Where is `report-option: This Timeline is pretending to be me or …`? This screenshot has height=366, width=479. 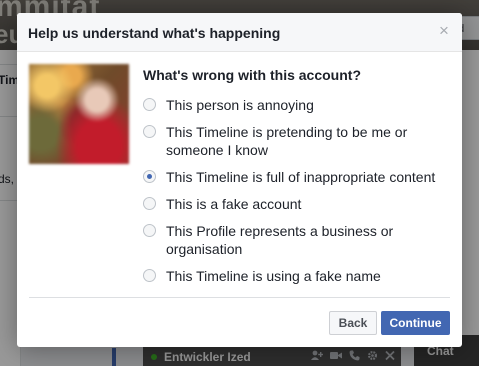
report-option: This Timeline is pretending to be me or … is located at coordinates (298, 141).